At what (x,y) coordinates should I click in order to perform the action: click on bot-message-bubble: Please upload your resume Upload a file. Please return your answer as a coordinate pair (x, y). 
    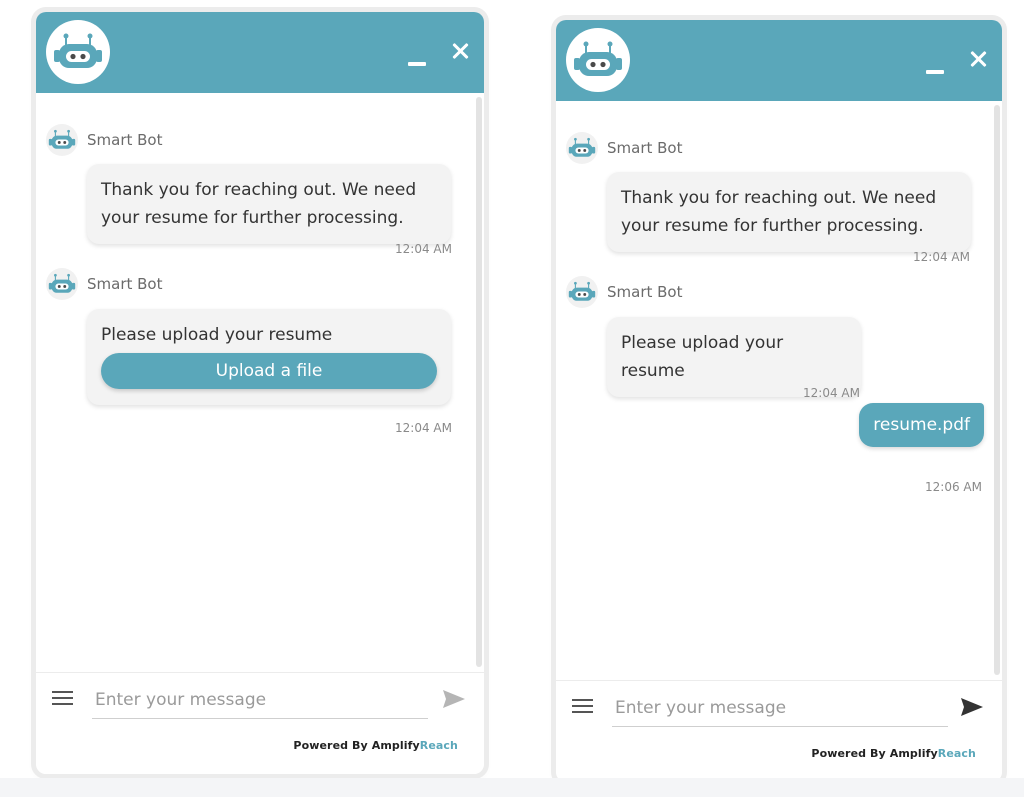
    Looking at the image, I should click on (269, 357).